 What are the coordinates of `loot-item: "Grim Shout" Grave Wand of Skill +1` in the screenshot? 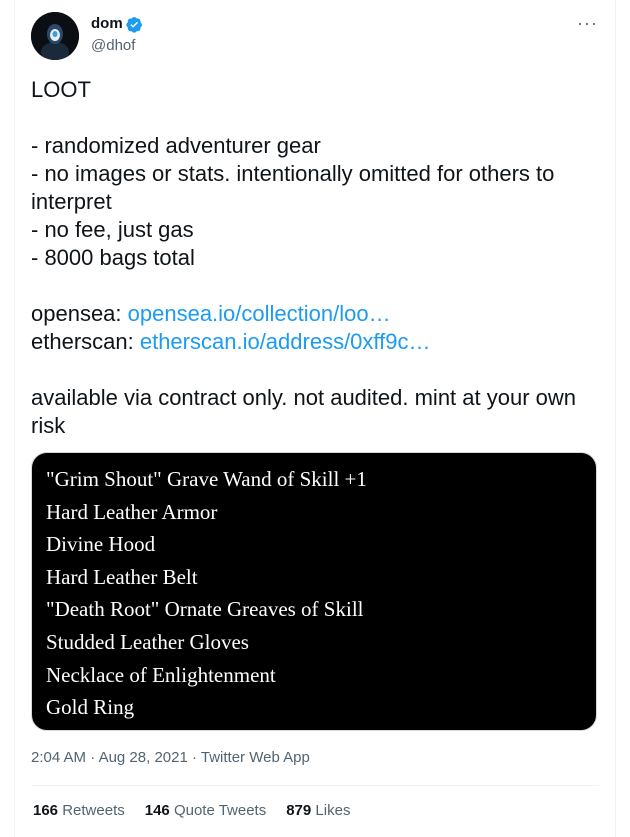 It's located at (206, 479).